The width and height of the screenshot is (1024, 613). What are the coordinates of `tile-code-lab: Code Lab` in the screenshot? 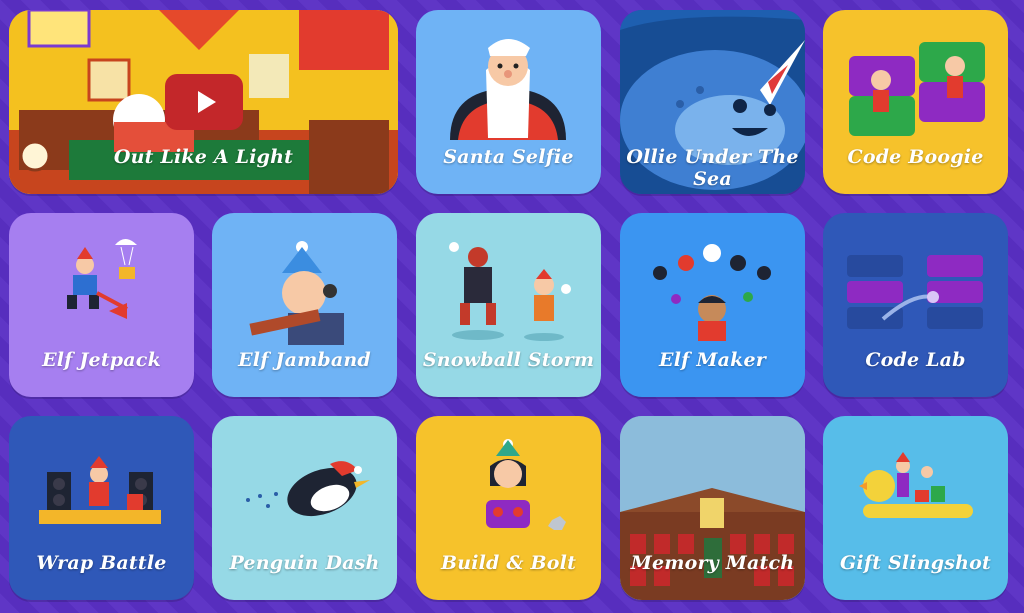 It's located at (915, 305).